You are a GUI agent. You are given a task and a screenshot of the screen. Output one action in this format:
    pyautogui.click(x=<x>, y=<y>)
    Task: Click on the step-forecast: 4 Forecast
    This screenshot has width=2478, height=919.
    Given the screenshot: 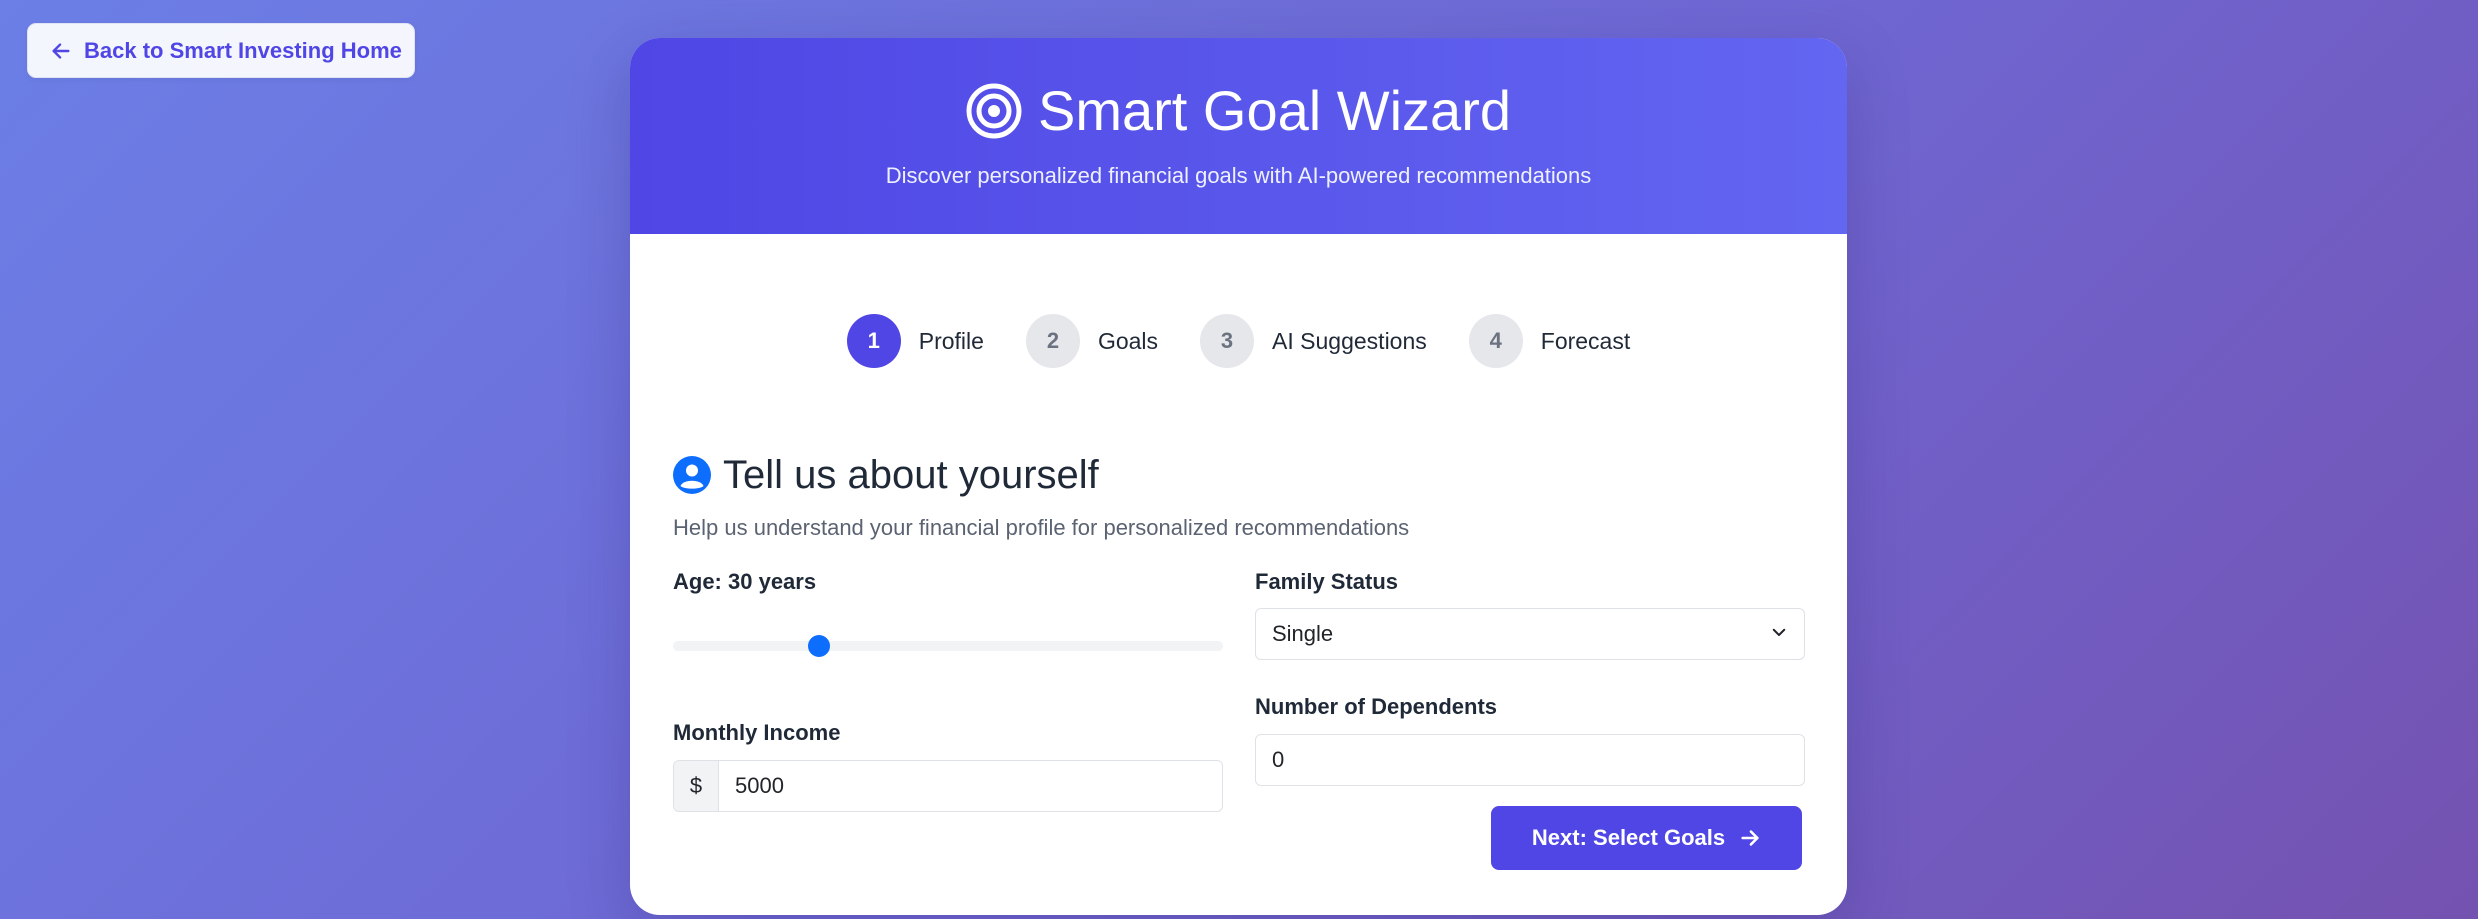 What is the action you would take?
    pyautogui.click(x=1549, y=341)
    